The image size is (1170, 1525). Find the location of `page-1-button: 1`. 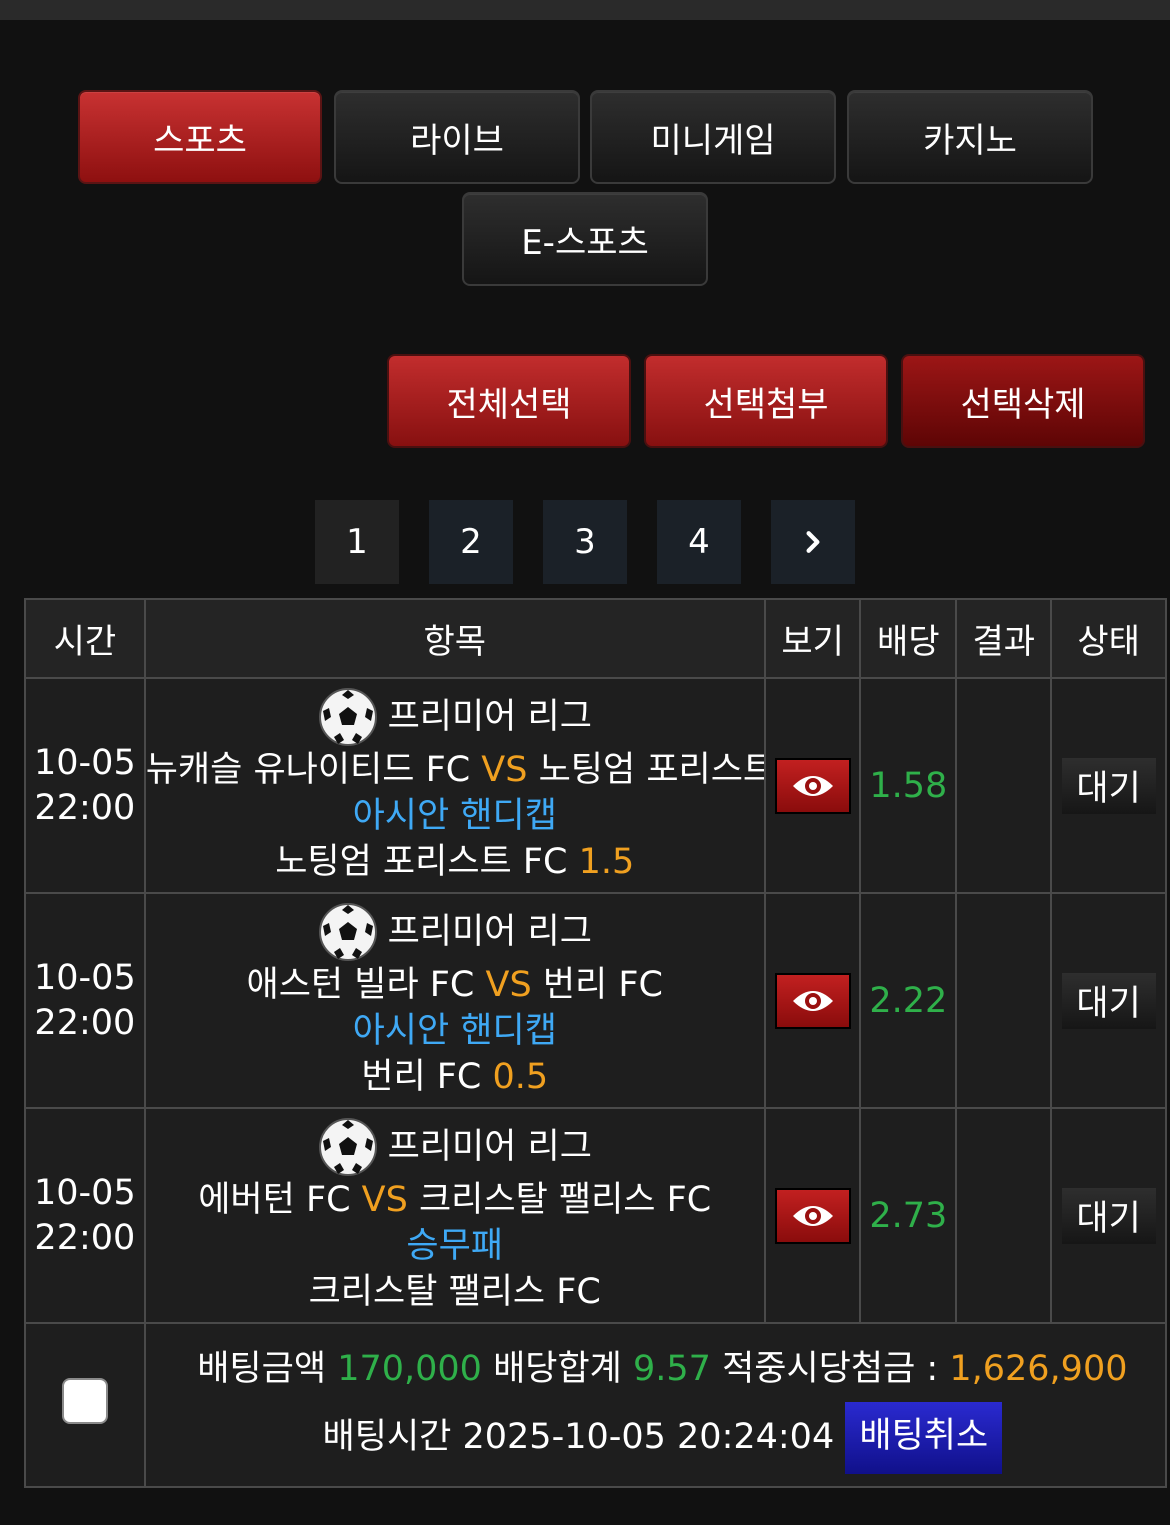

page-1-button: 1 is located at coordinates (357, 542).